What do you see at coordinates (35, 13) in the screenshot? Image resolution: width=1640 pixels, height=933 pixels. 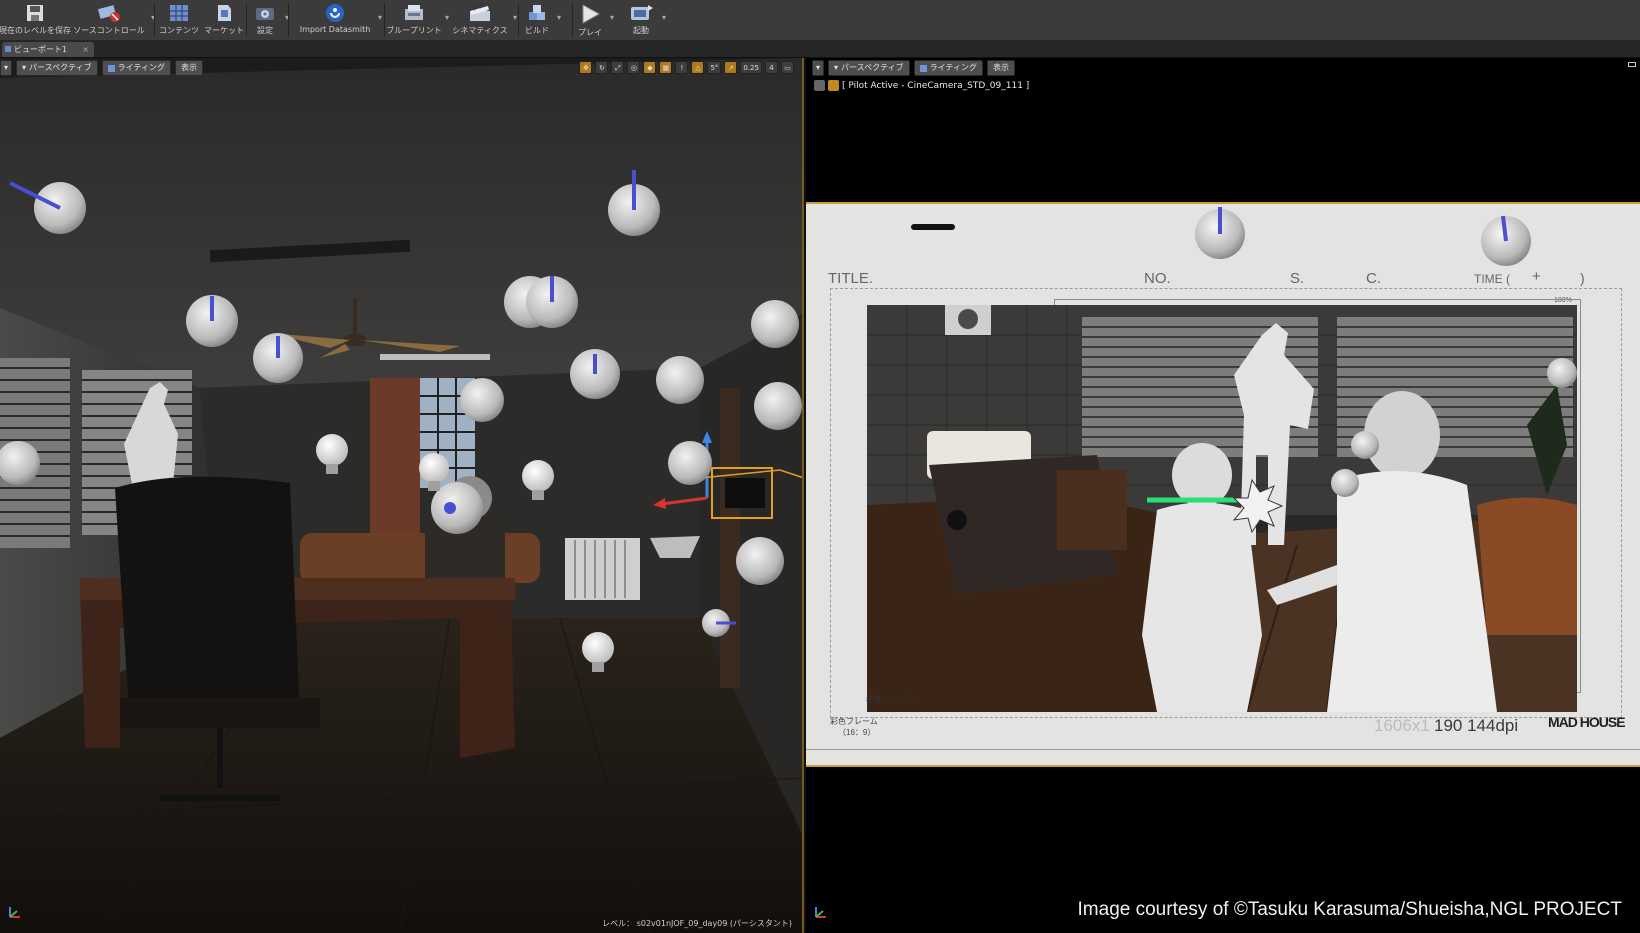 I see `save-icon` at bounding box center [35, 13].